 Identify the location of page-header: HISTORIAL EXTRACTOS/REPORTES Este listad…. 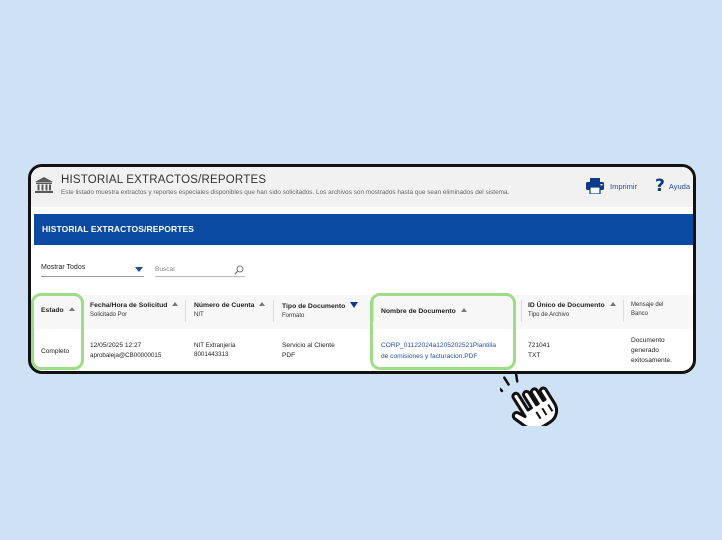
(362, 187).